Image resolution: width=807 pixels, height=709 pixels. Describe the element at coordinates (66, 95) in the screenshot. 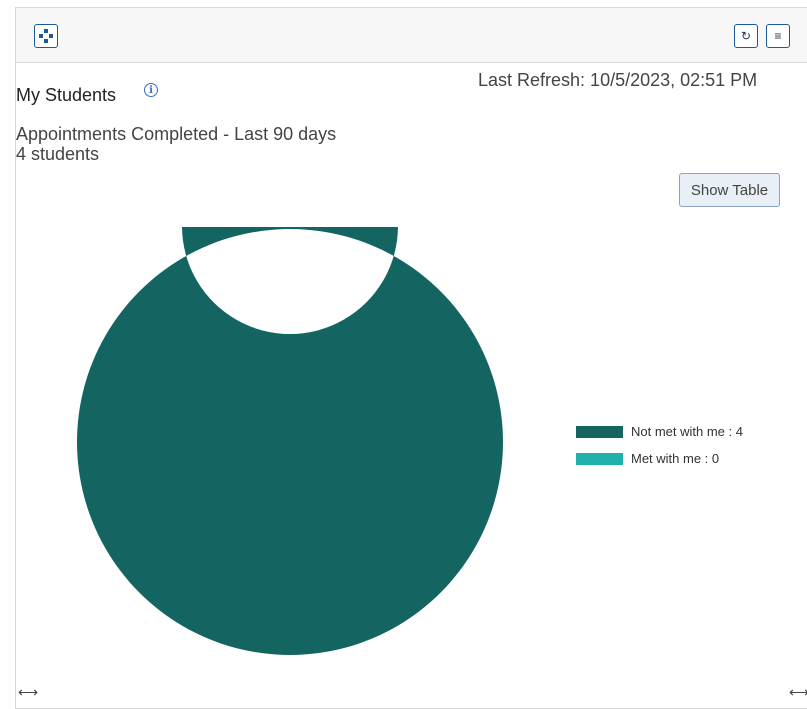

I see `widget-title: My Students` at that location.